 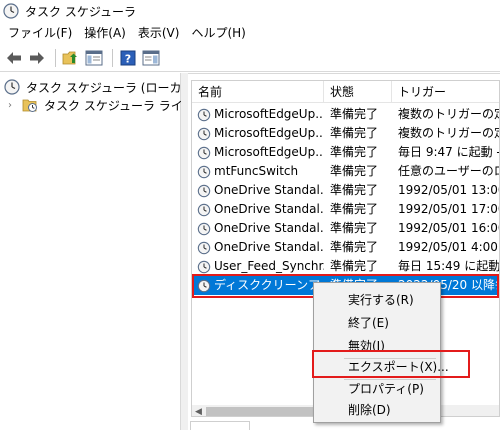 I want to click on task-trigger: 1992/05/01 13:00 に起, so click(x=448, y=190).